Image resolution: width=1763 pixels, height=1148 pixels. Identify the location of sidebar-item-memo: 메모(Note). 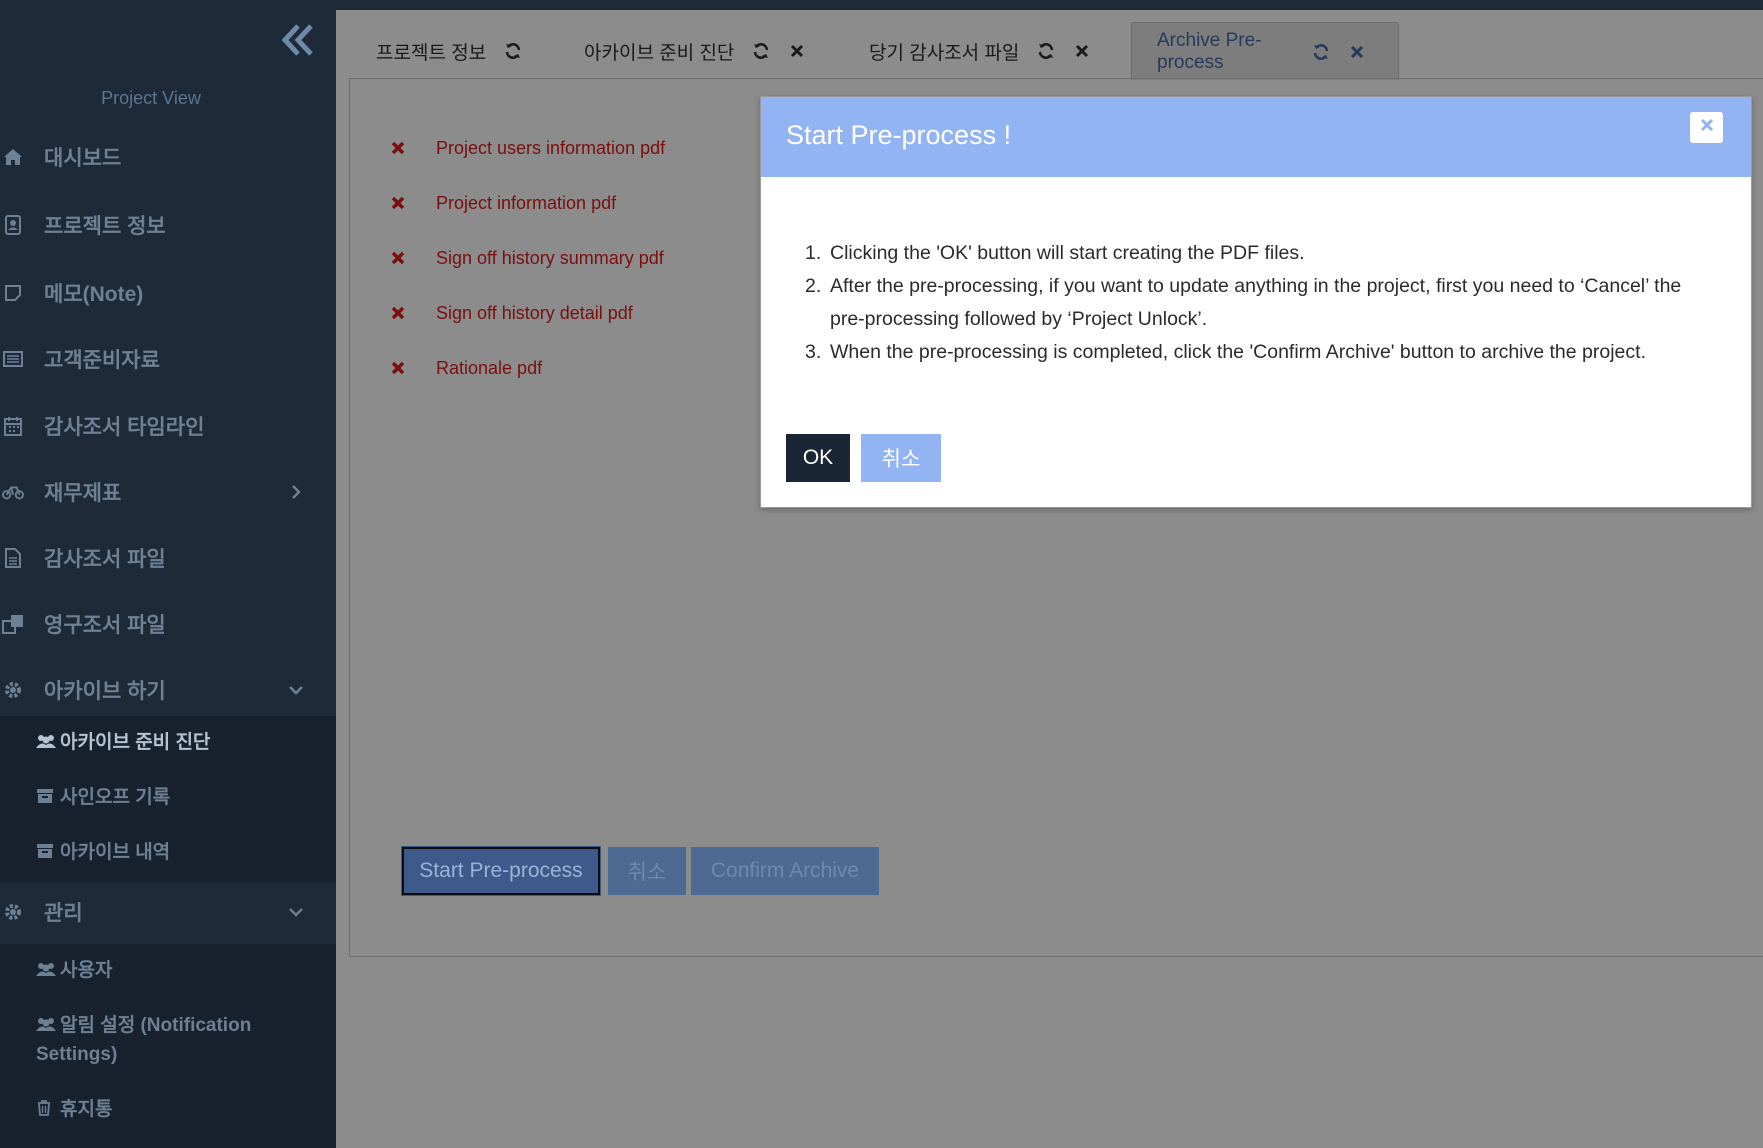
(168, 293).